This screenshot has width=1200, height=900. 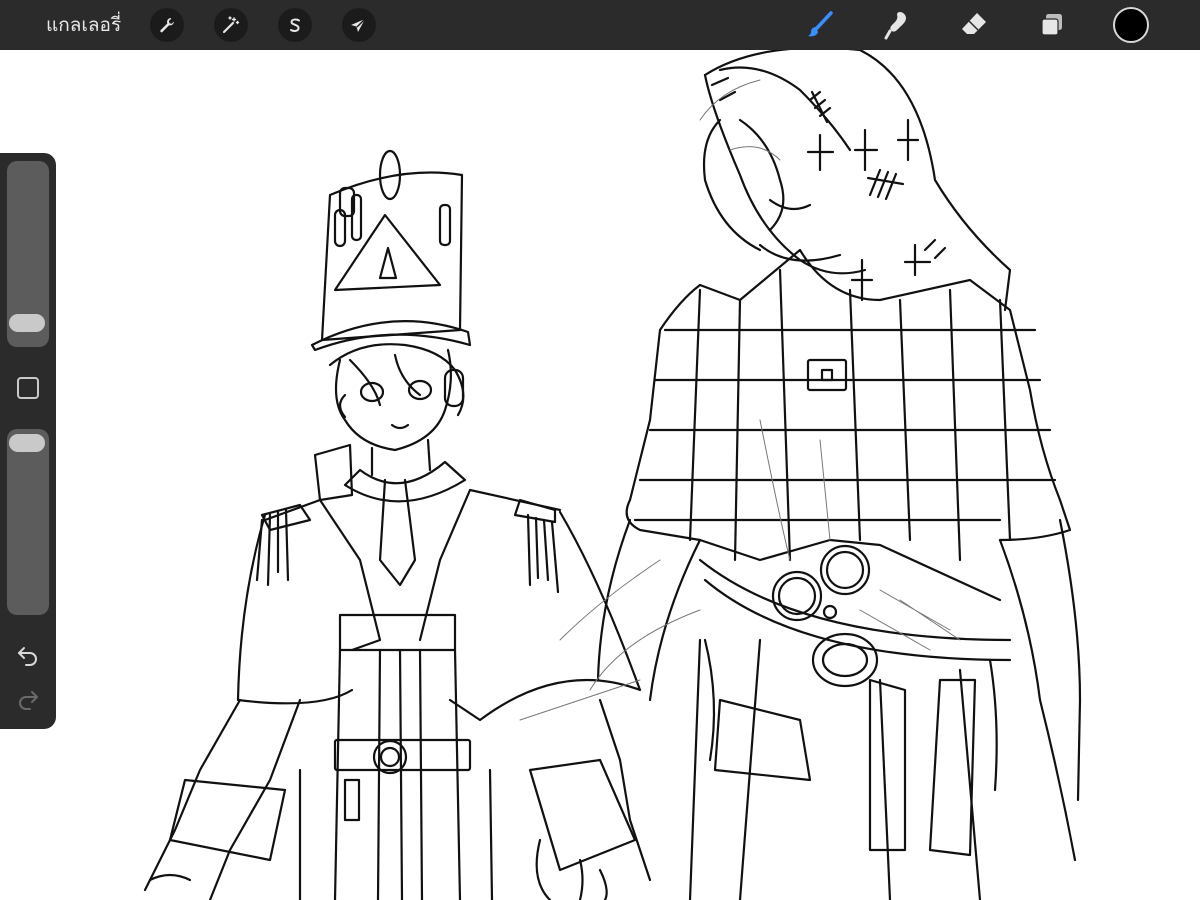 I want to click on smudge-icon, so click(x=896, y=25).